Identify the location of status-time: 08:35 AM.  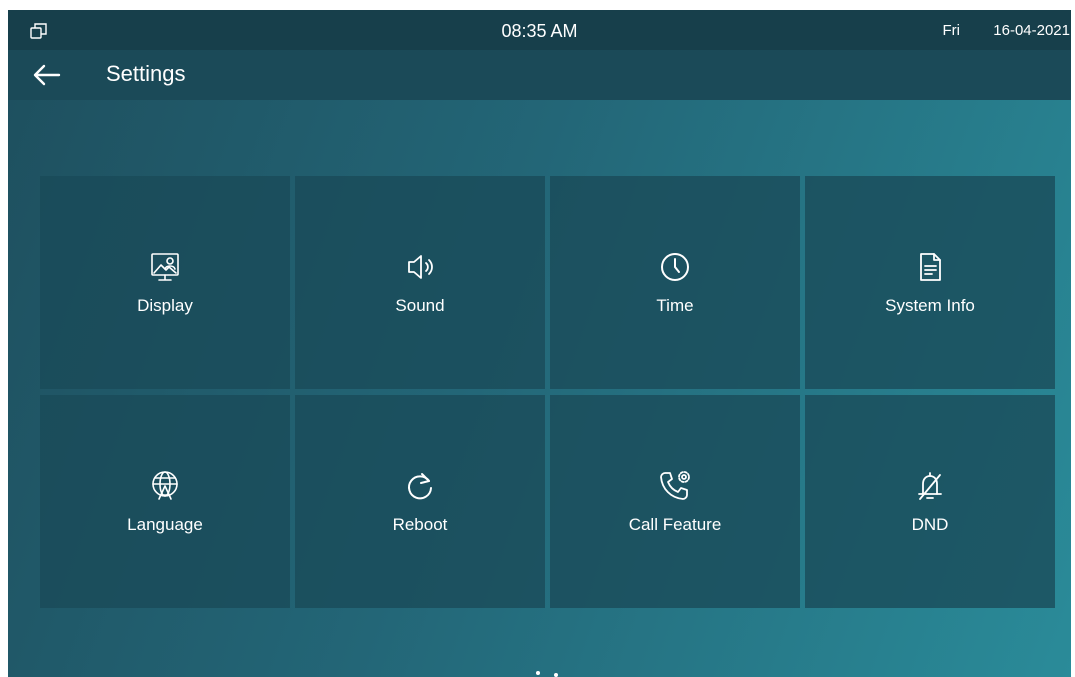
(539, 31).